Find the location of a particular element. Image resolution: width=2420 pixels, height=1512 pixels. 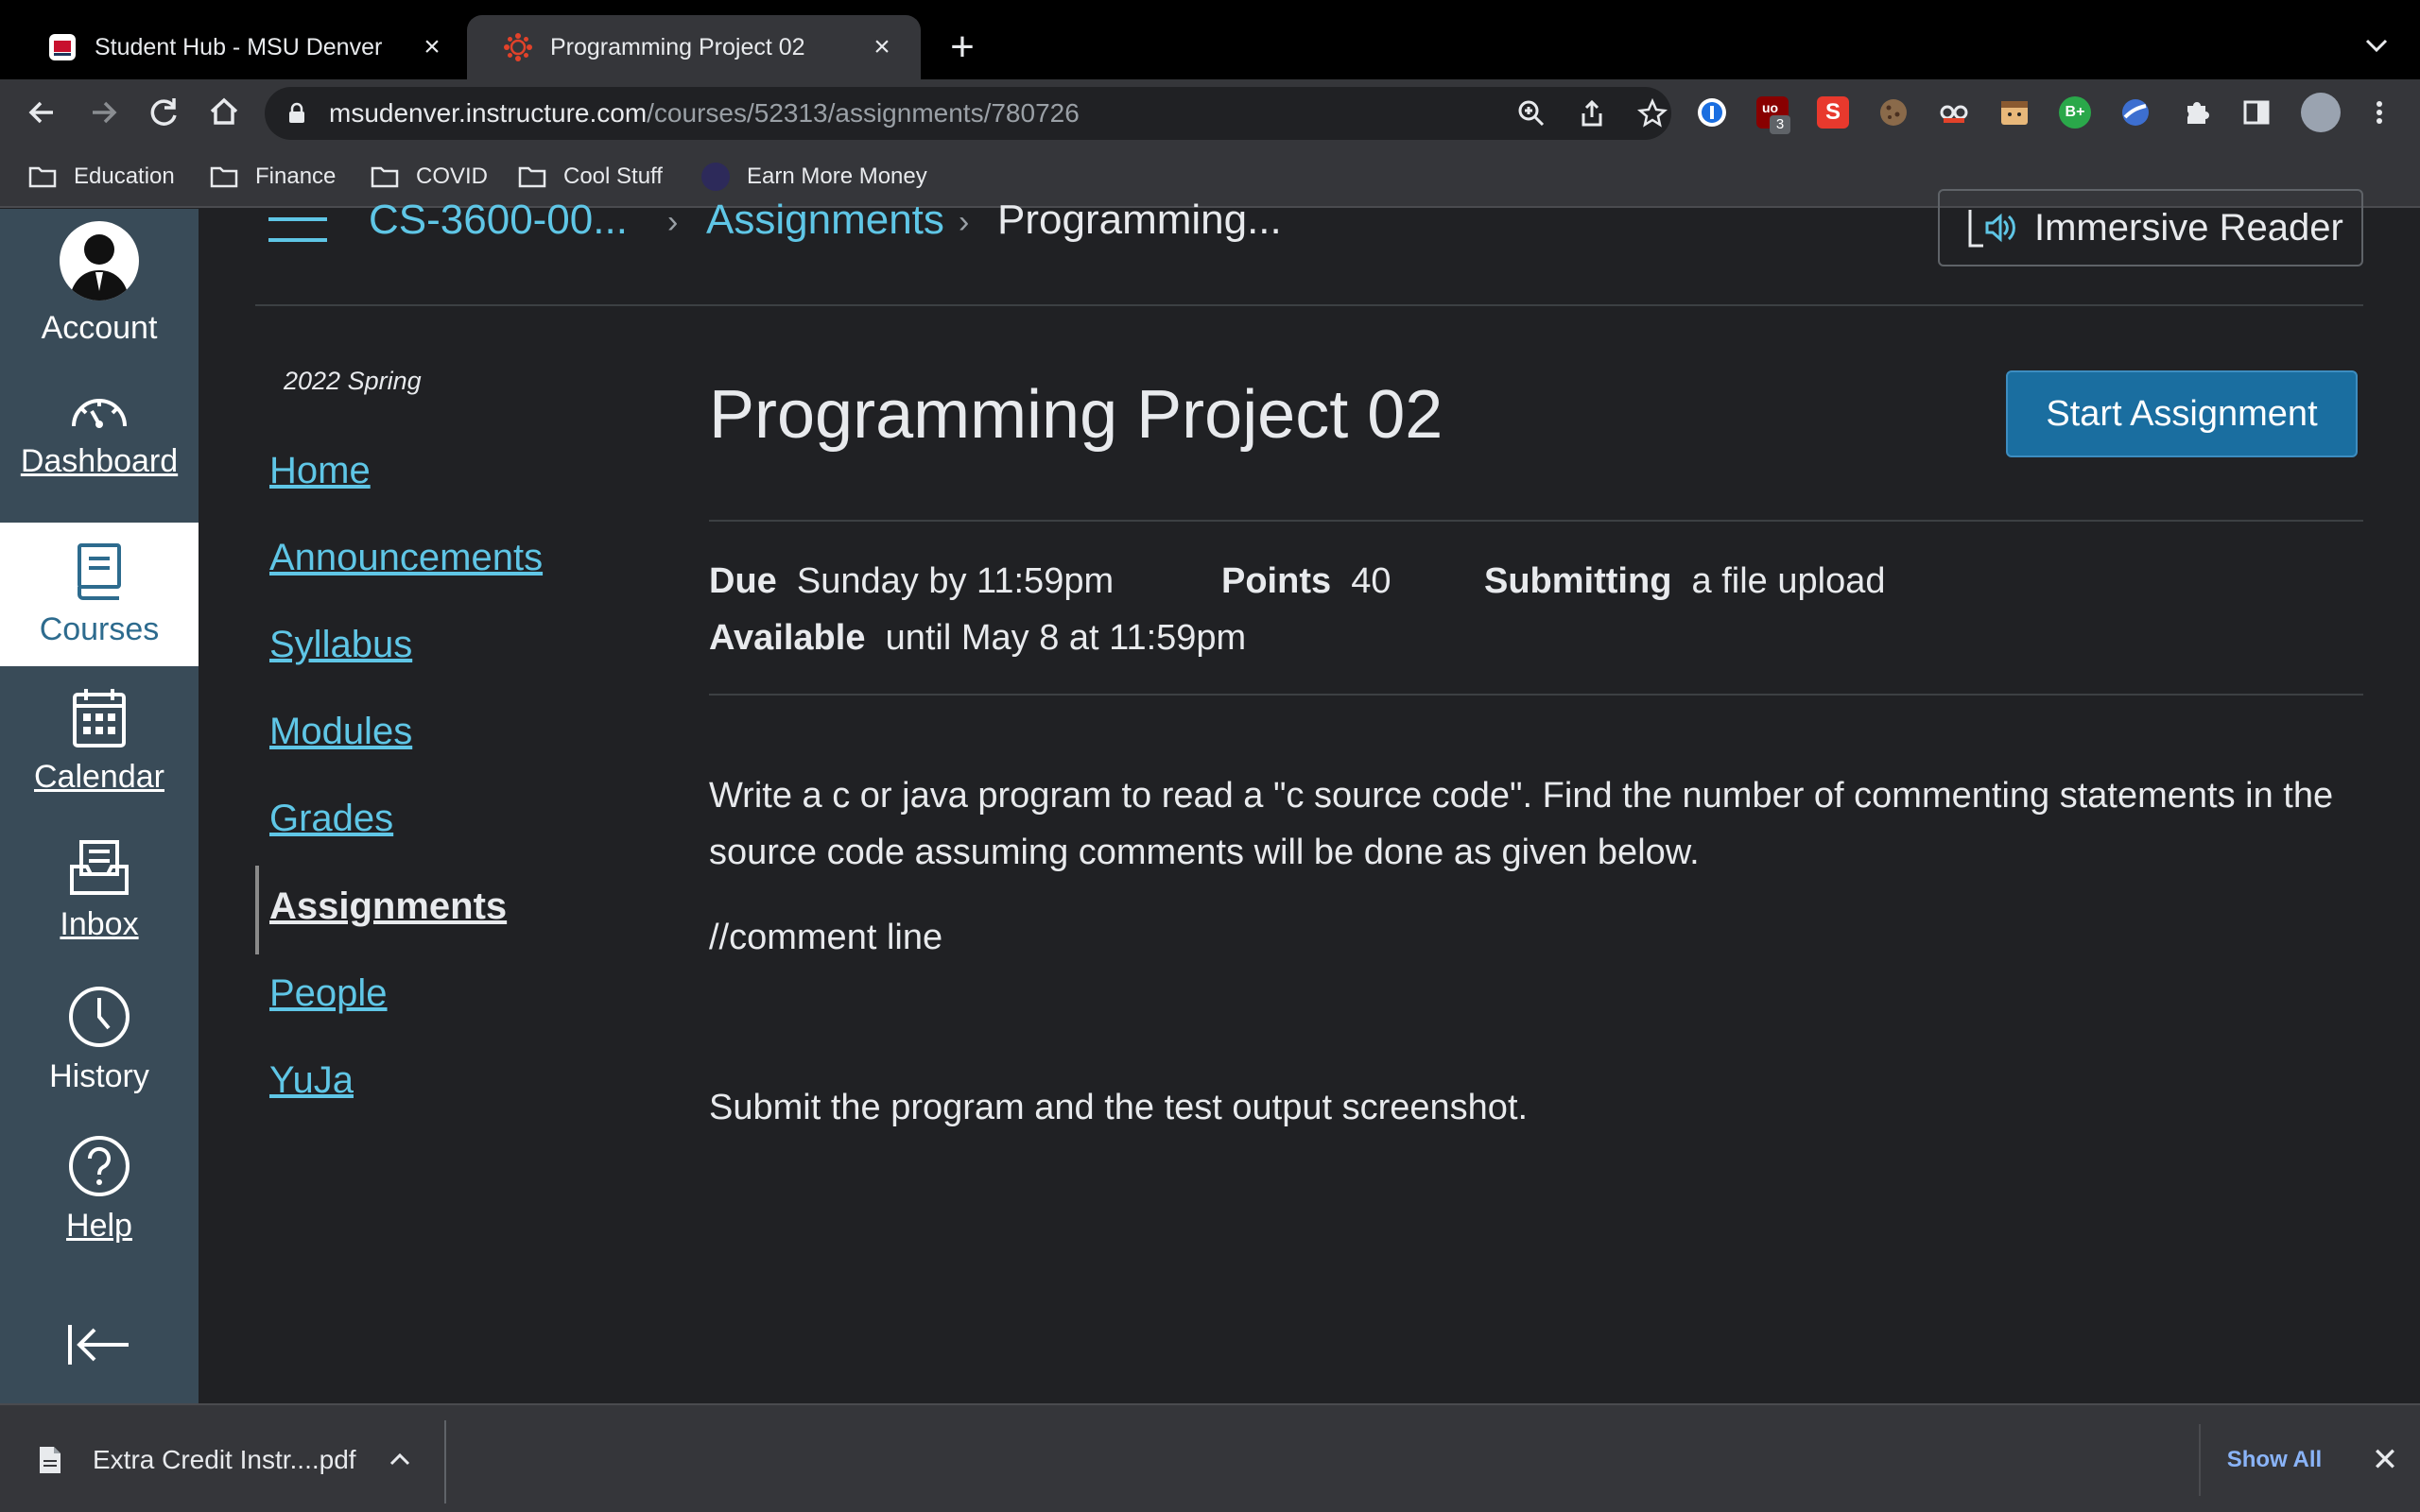

bookmark-earn-more-money: Earn More Money is located at coordinates (814, 177).